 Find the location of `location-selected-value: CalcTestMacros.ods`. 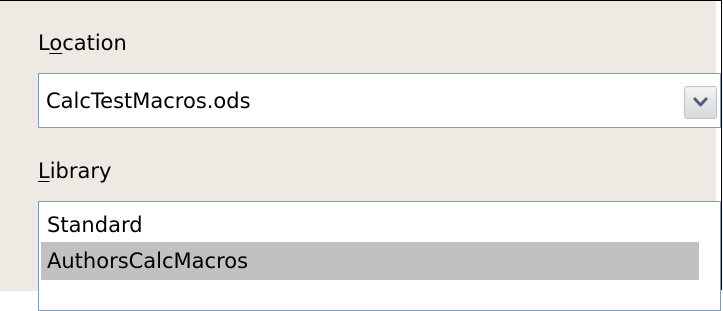

location-selected-value: CalcTestMacros.ods is located at coordinates (148, 101).